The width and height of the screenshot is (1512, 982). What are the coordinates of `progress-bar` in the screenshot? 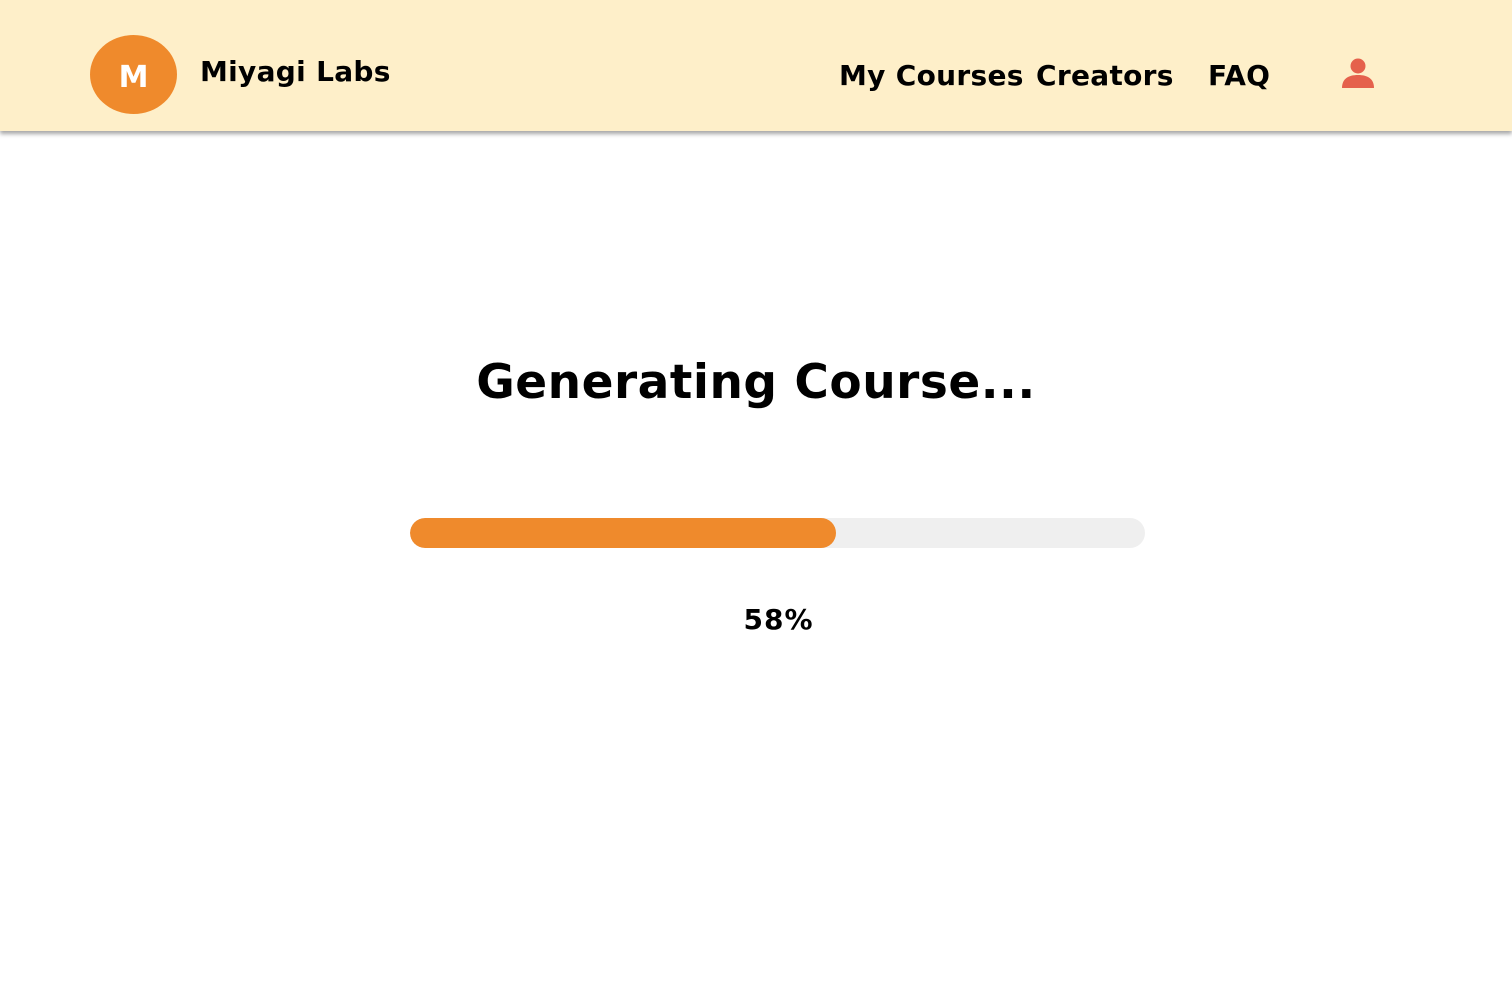 It's located at (777, 533).